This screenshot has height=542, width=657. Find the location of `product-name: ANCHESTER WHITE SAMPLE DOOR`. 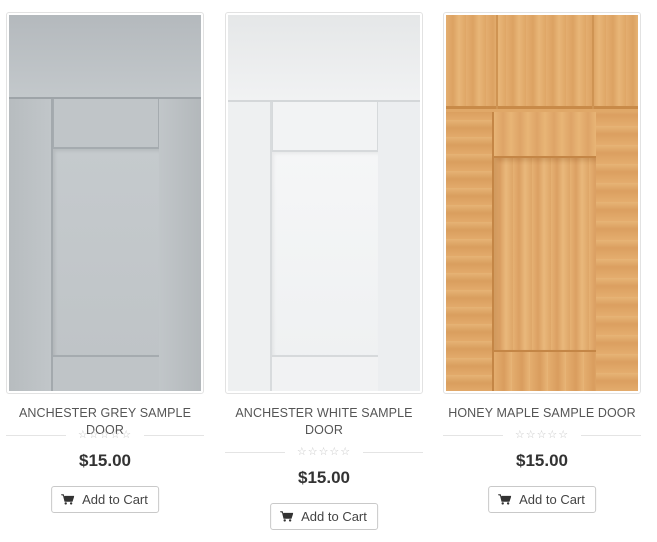

product-name: ANCHESTER WHITE SAMPLE DOOR is located at coordinates (324, 422).